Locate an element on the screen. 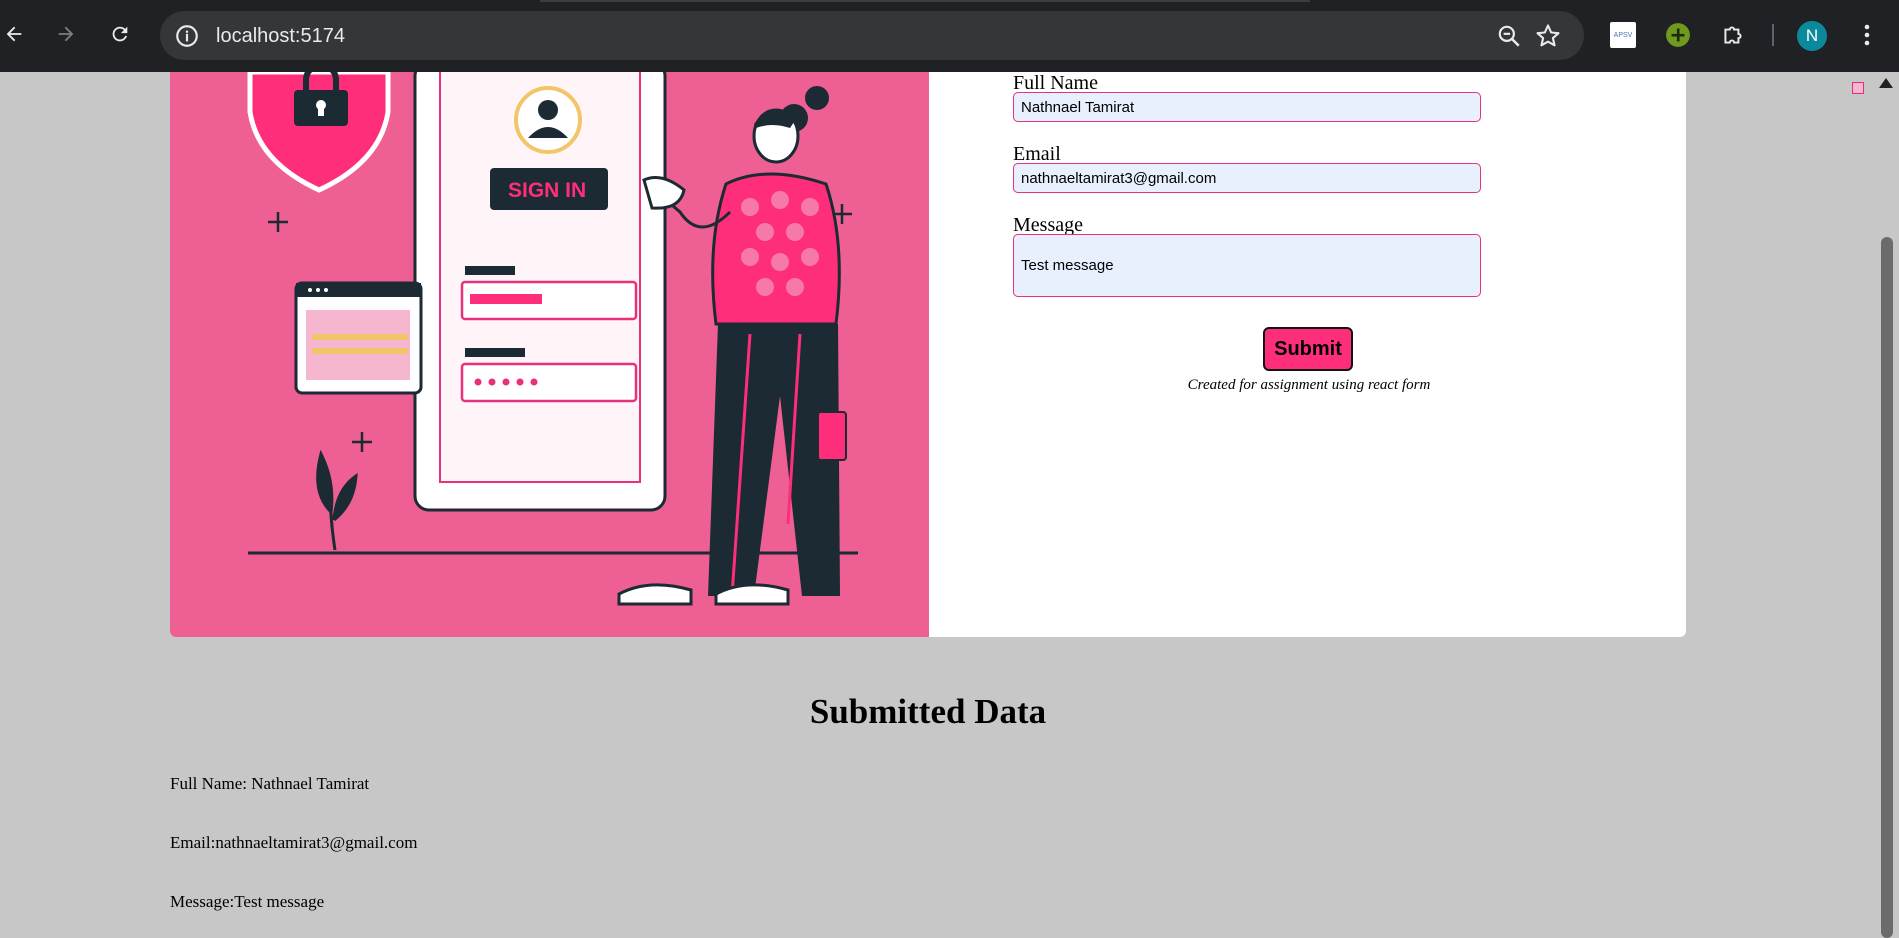  submitted-data-heading: Submitted Data is located at coordinates (928, 711).